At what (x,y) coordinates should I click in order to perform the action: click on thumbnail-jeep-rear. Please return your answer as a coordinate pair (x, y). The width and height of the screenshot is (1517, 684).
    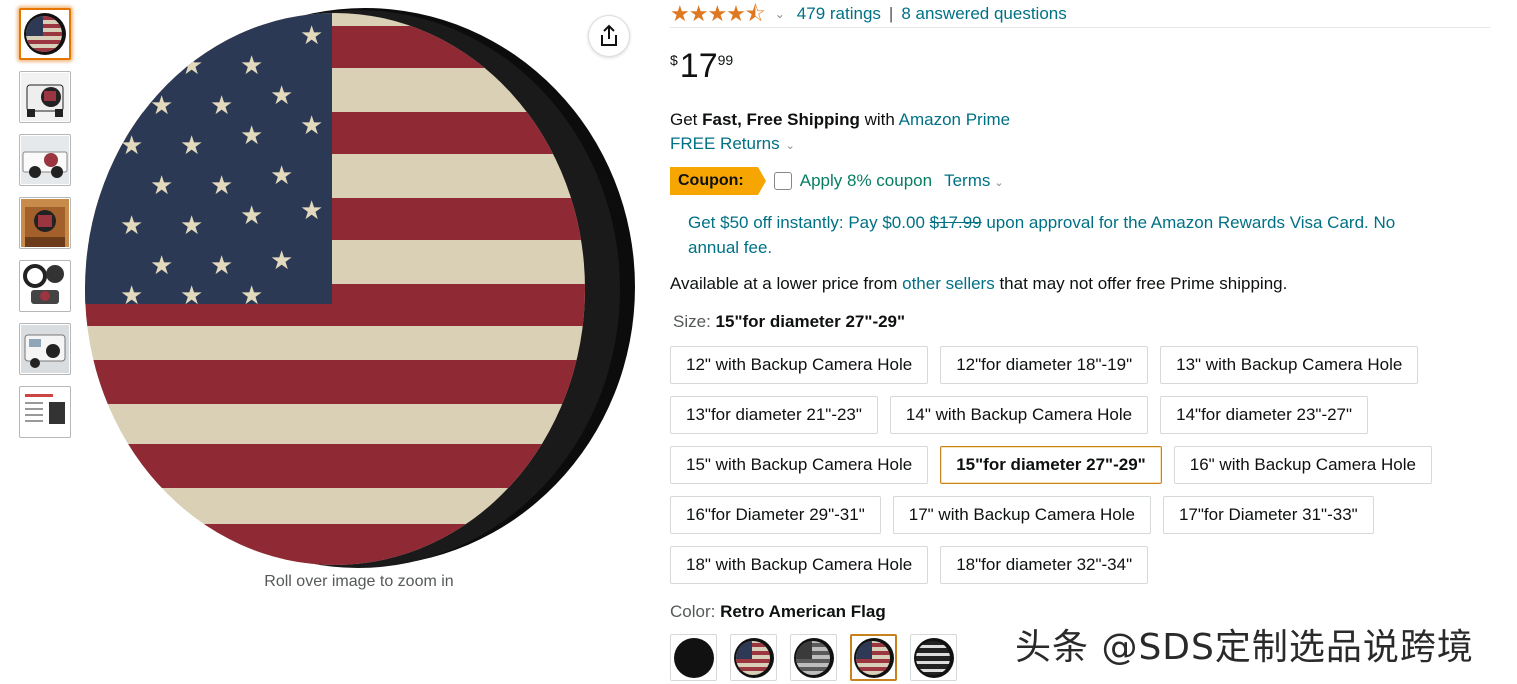
    Looking at the image, I should click on (45, 97).